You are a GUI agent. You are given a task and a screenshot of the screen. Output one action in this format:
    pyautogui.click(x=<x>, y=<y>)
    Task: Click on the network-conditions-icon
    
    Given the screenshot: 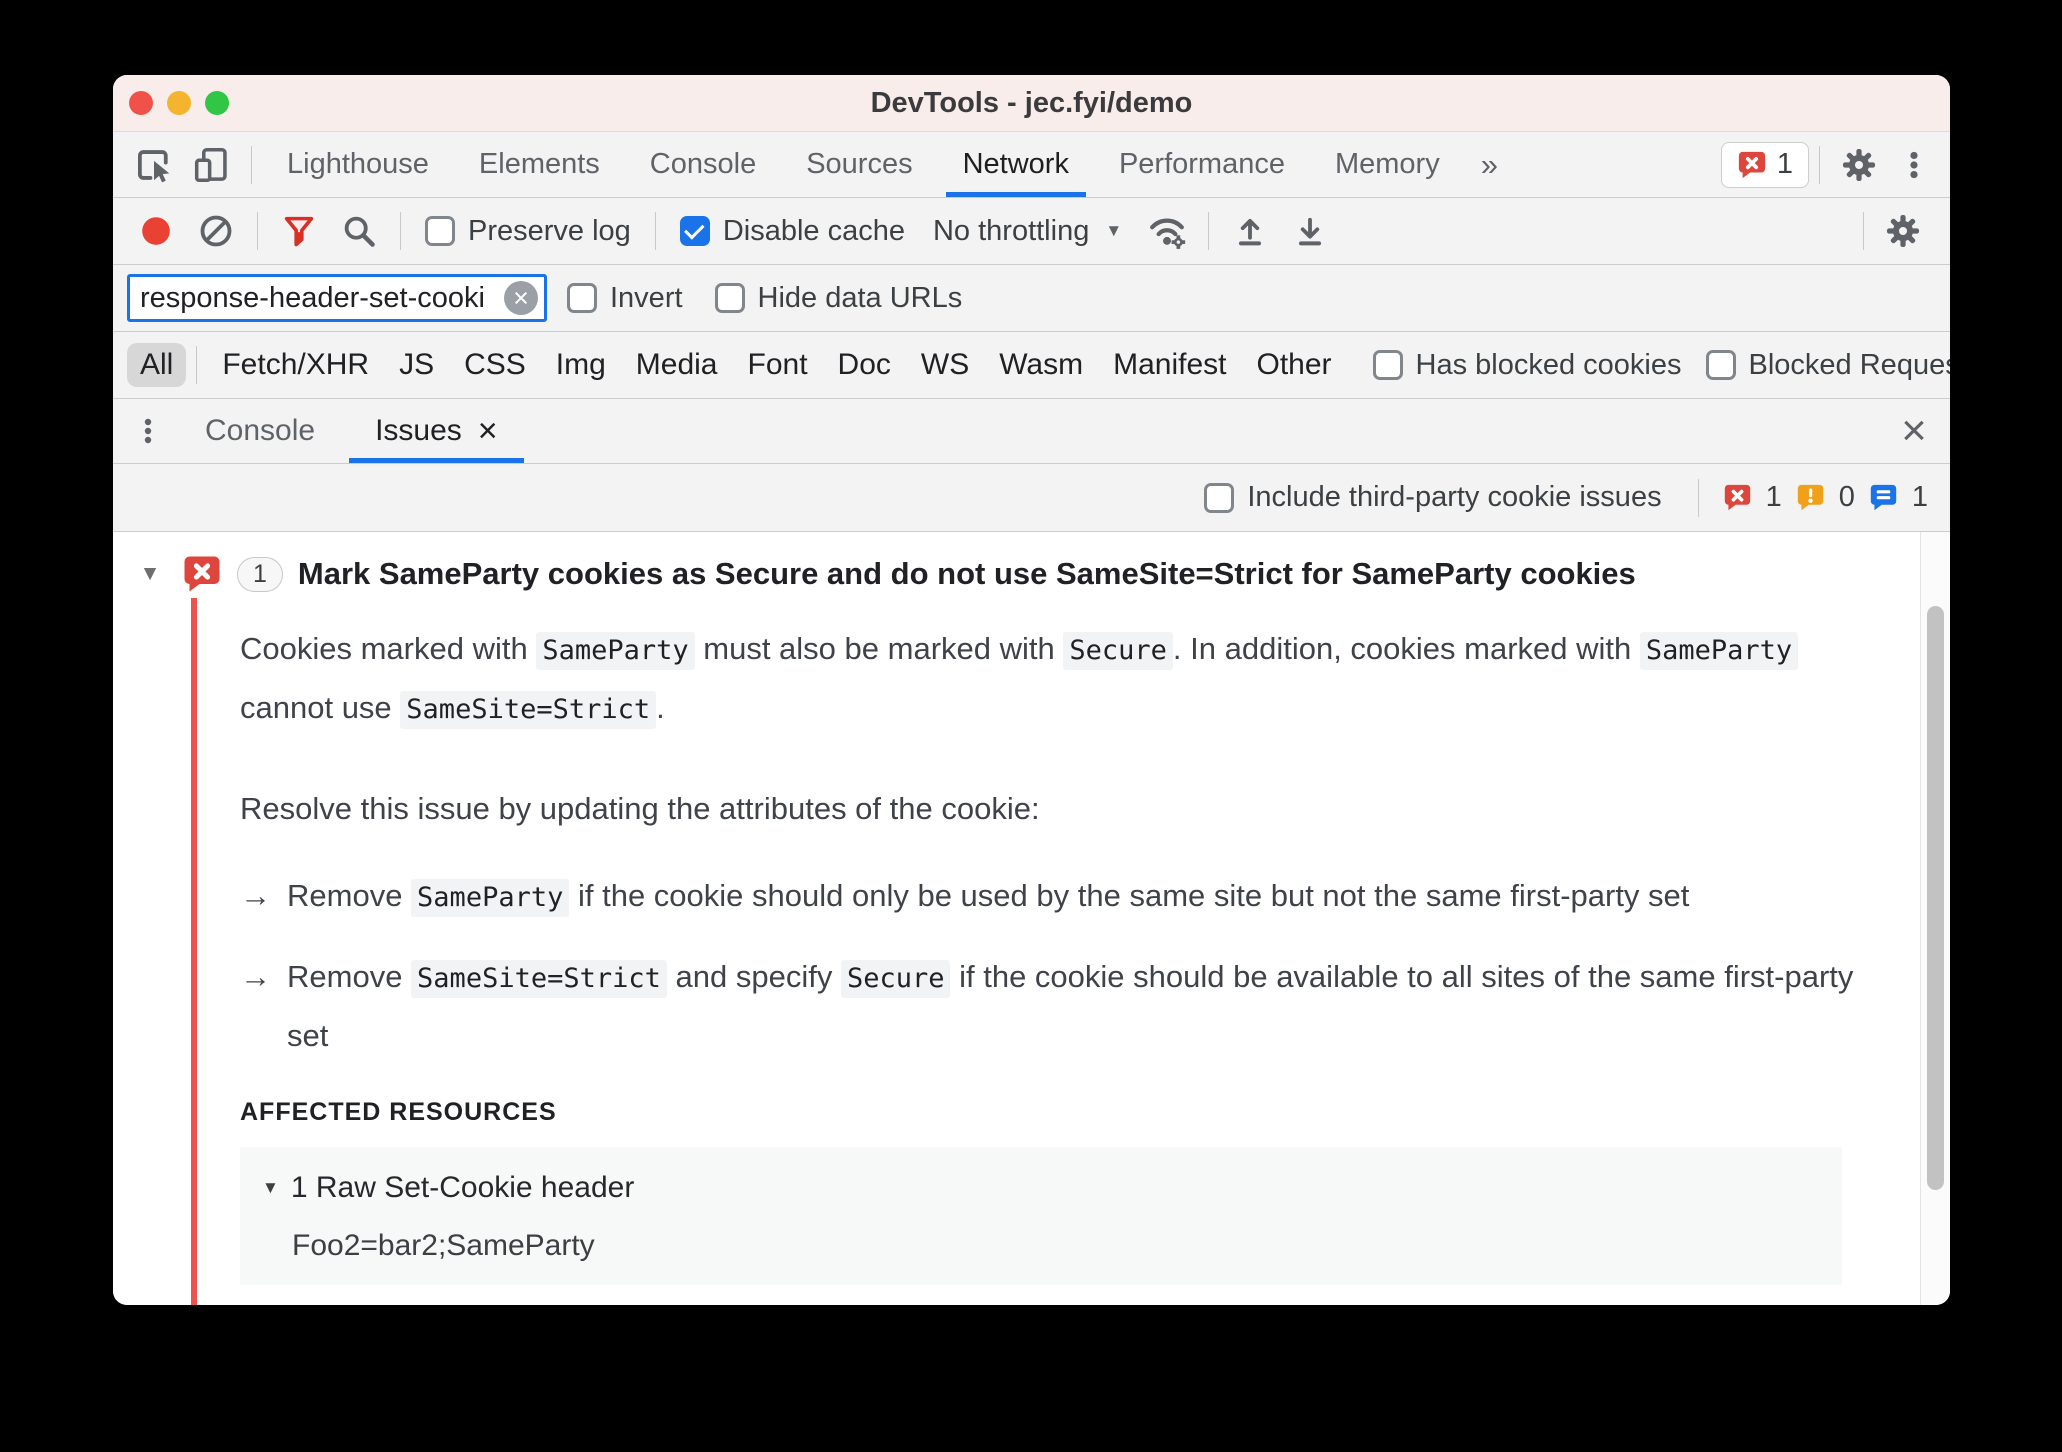 What is the action you would take?
    pyautogui.click(x=1168, y=233)
    